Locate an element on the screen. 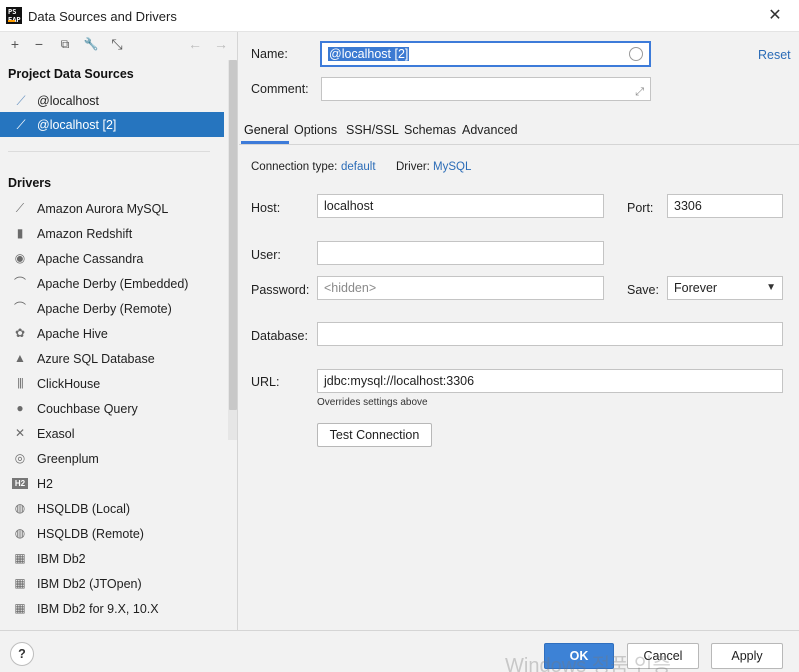  sidebar-toolbar: + − ⧉ 🔧 ⤡ ← → is located at coordinates (118, 45).